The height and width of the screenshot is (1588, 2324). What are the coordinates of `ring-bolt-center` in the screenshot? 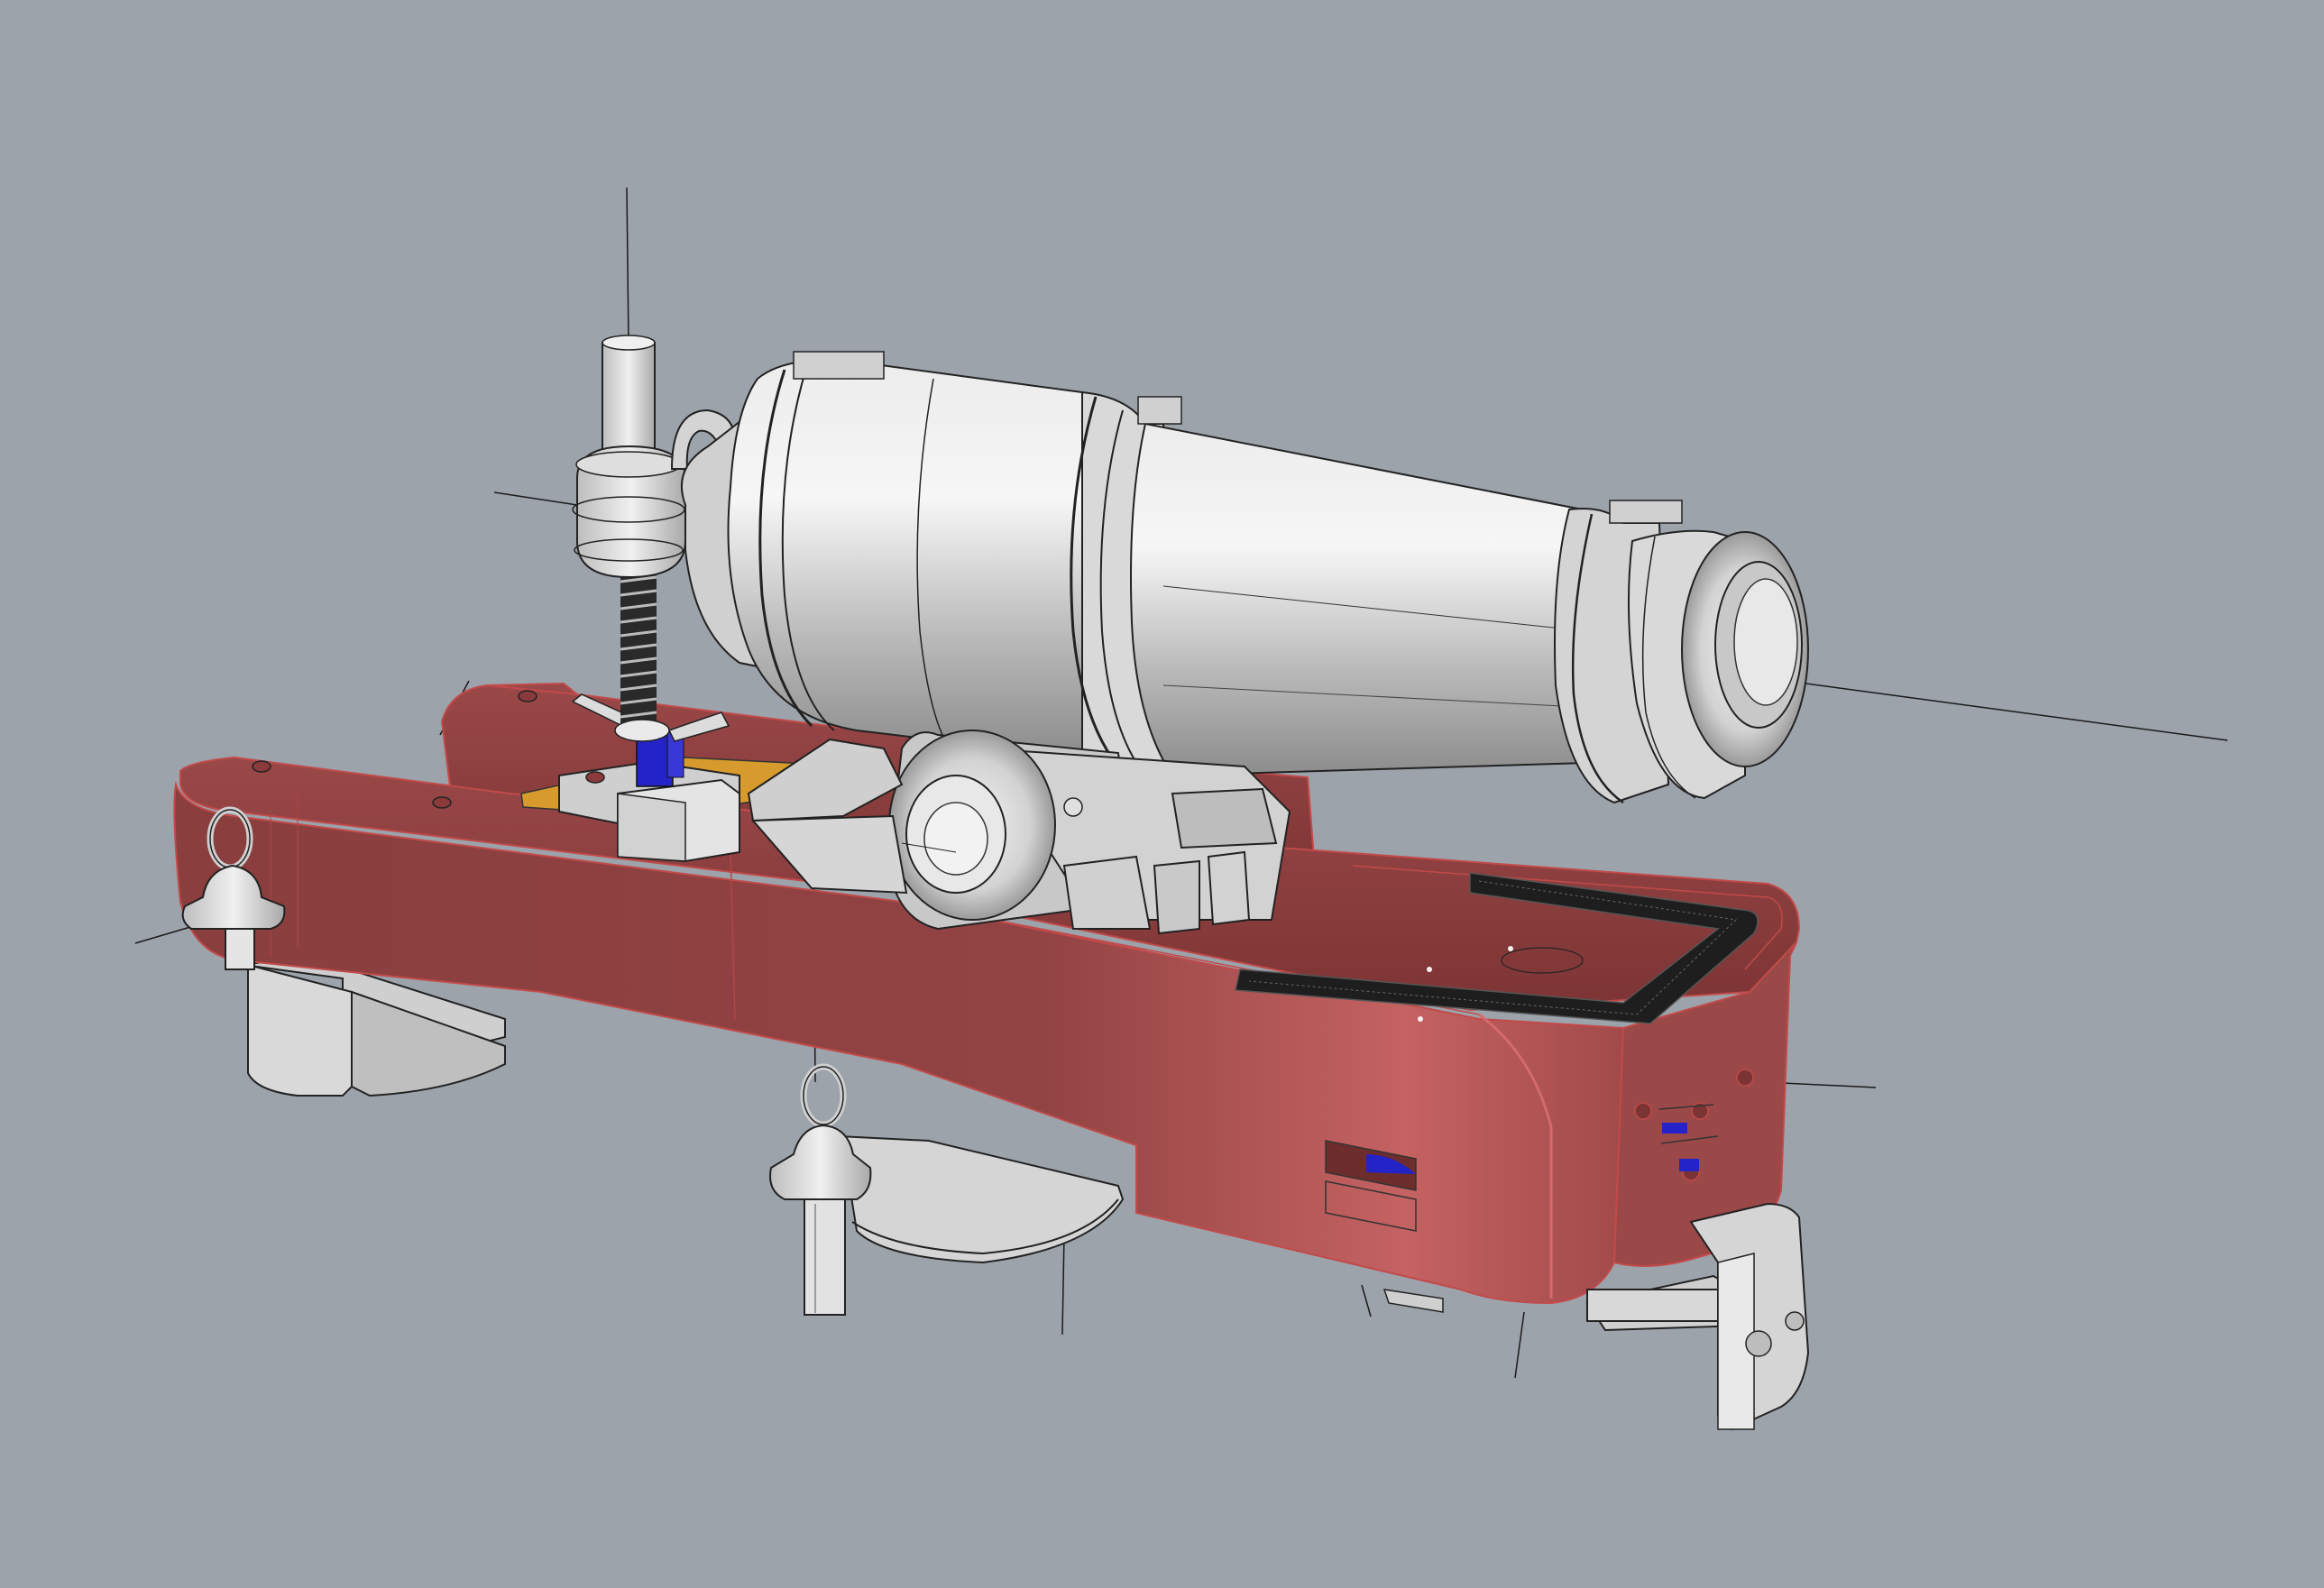 It's located at (820, 1189).